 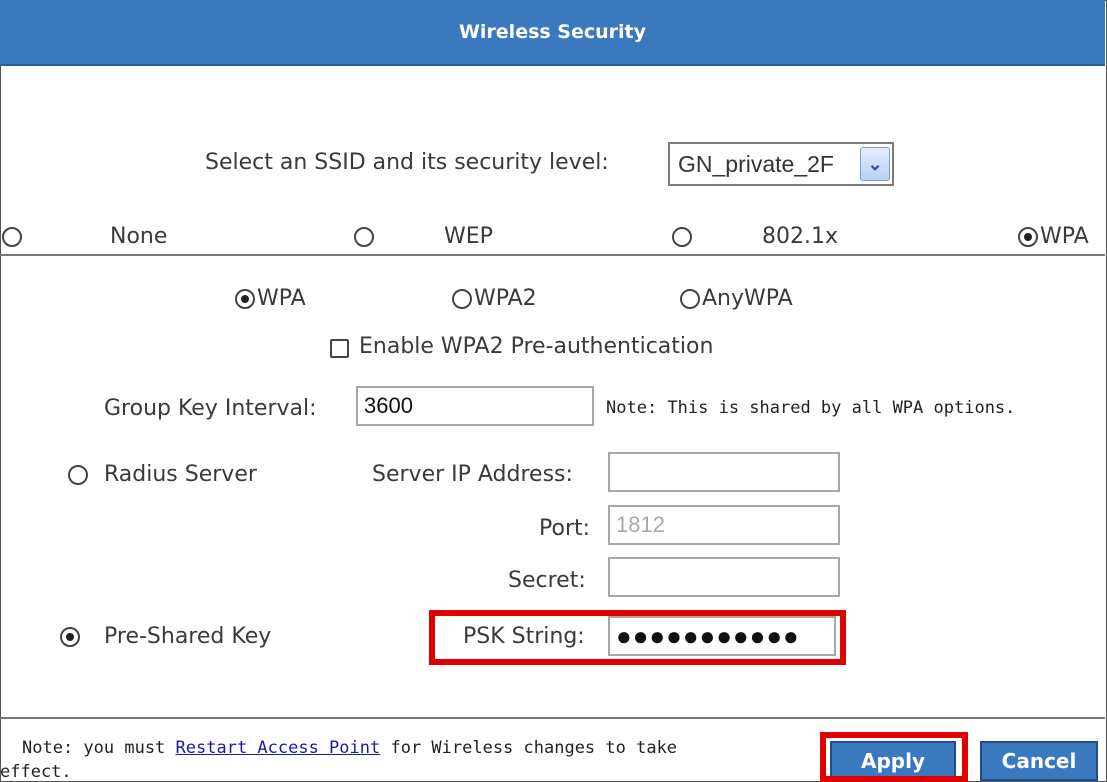 What do you see at coordinates (139, 236) in the screenshot?
I see `security-none-label: None` at bounding box center [139, 236].